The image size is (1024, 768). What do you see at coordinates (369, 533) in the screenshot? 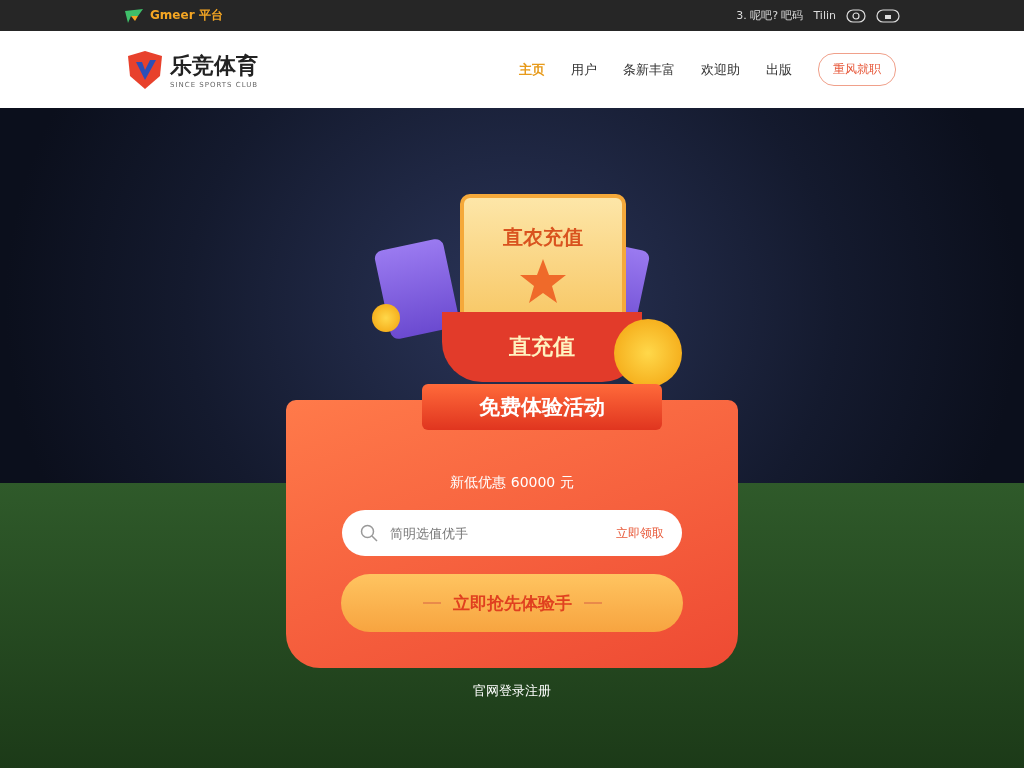
I see `search-icon` at bounding box center [369, 533].